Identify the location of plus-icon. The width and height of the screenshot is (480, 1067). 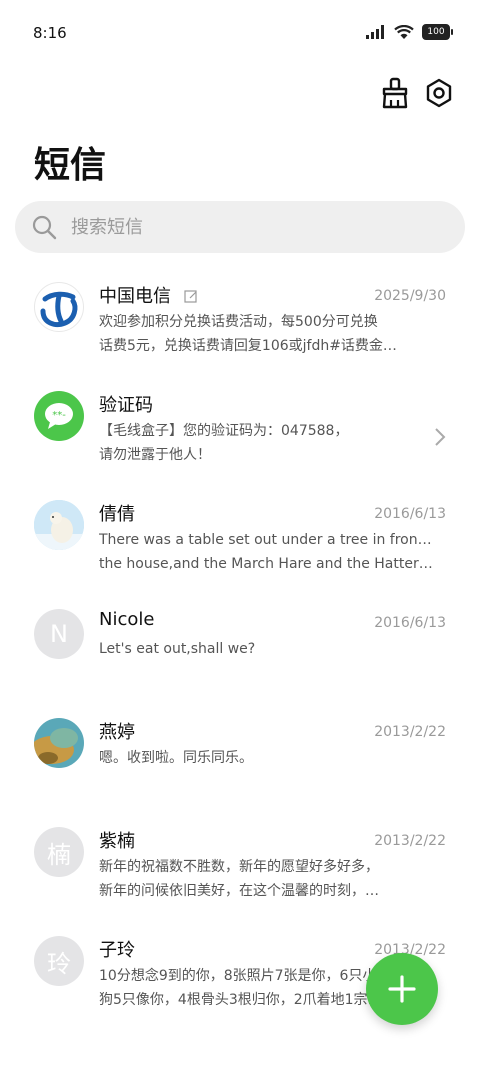
(402, 989).